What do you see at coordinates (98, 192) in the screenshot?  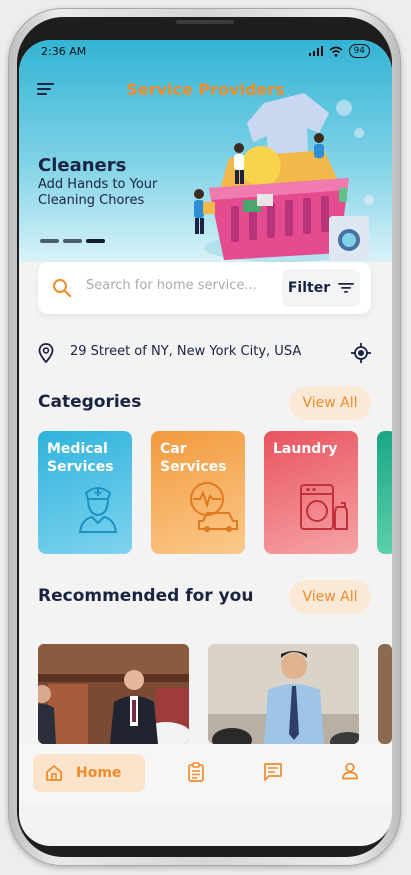 I see `banner-subtitle: Add Hands to Your Cleaning Chores` at bounding box center [98, 192].